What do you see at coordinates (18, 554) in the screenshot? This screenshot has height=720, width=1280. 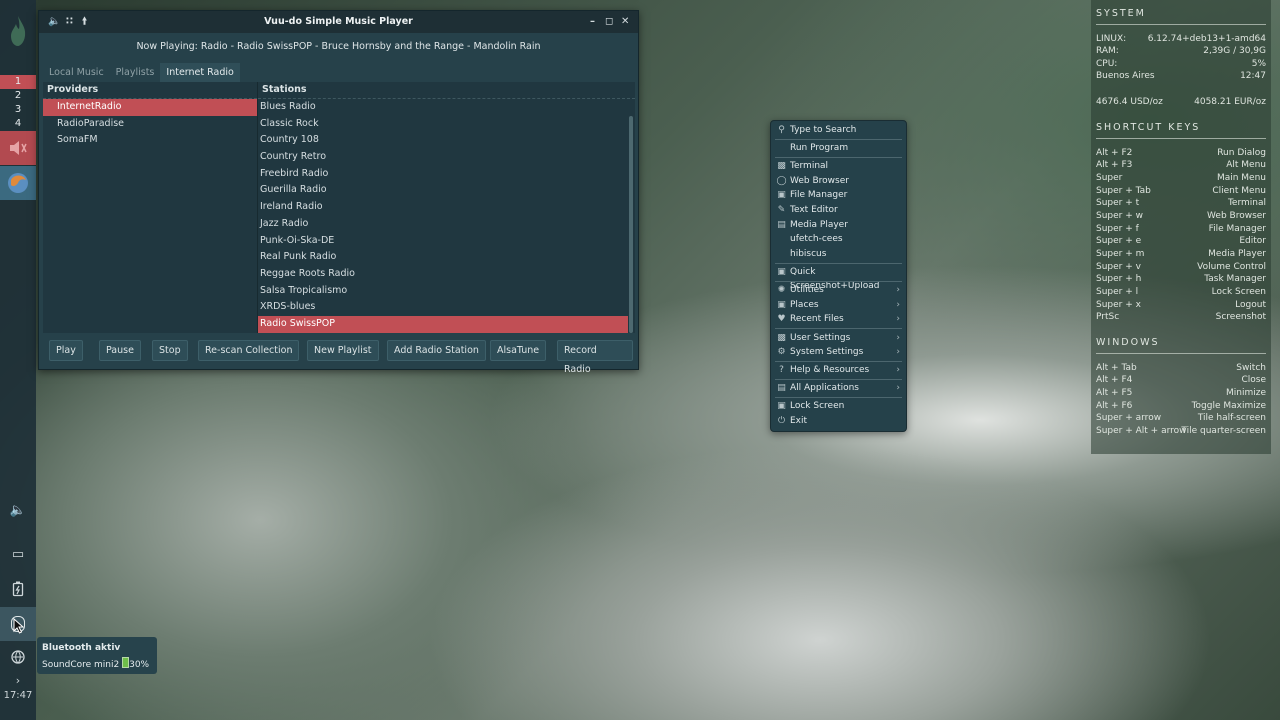 I see `display-icon: ▭` at bounding box center [18, 554].